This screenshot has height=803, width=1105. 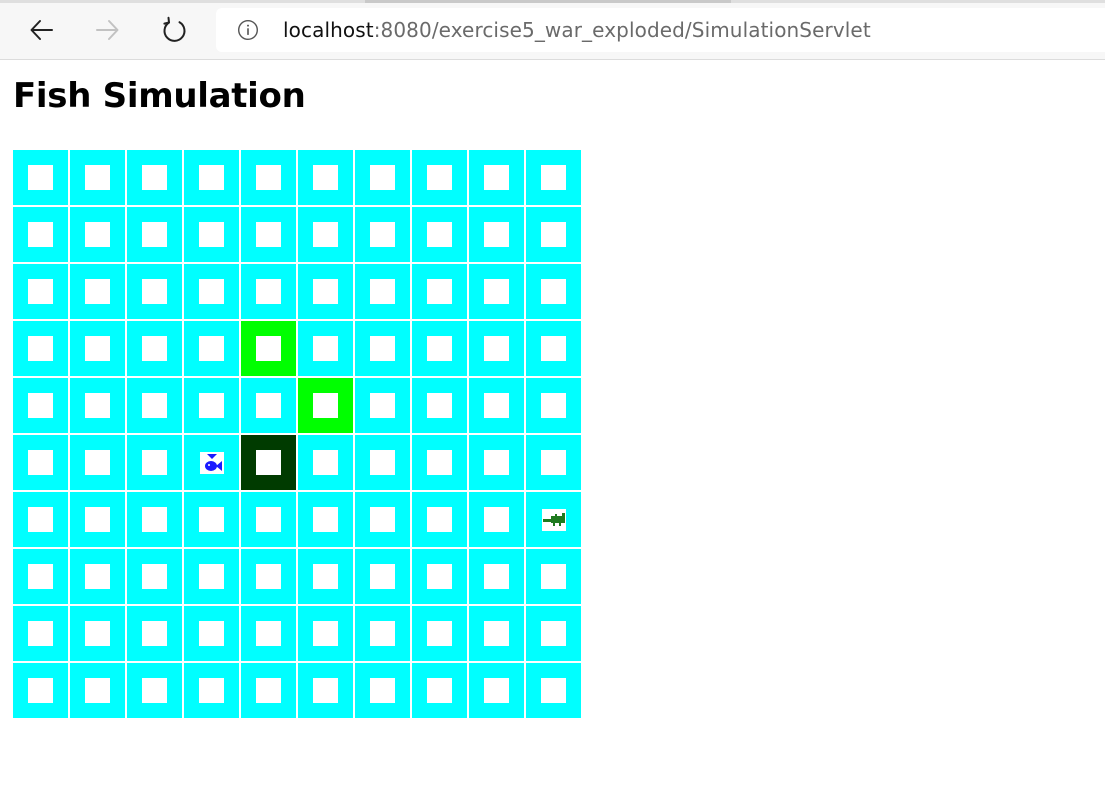 I want to click on tab-strip, so click(x=552, y=1).